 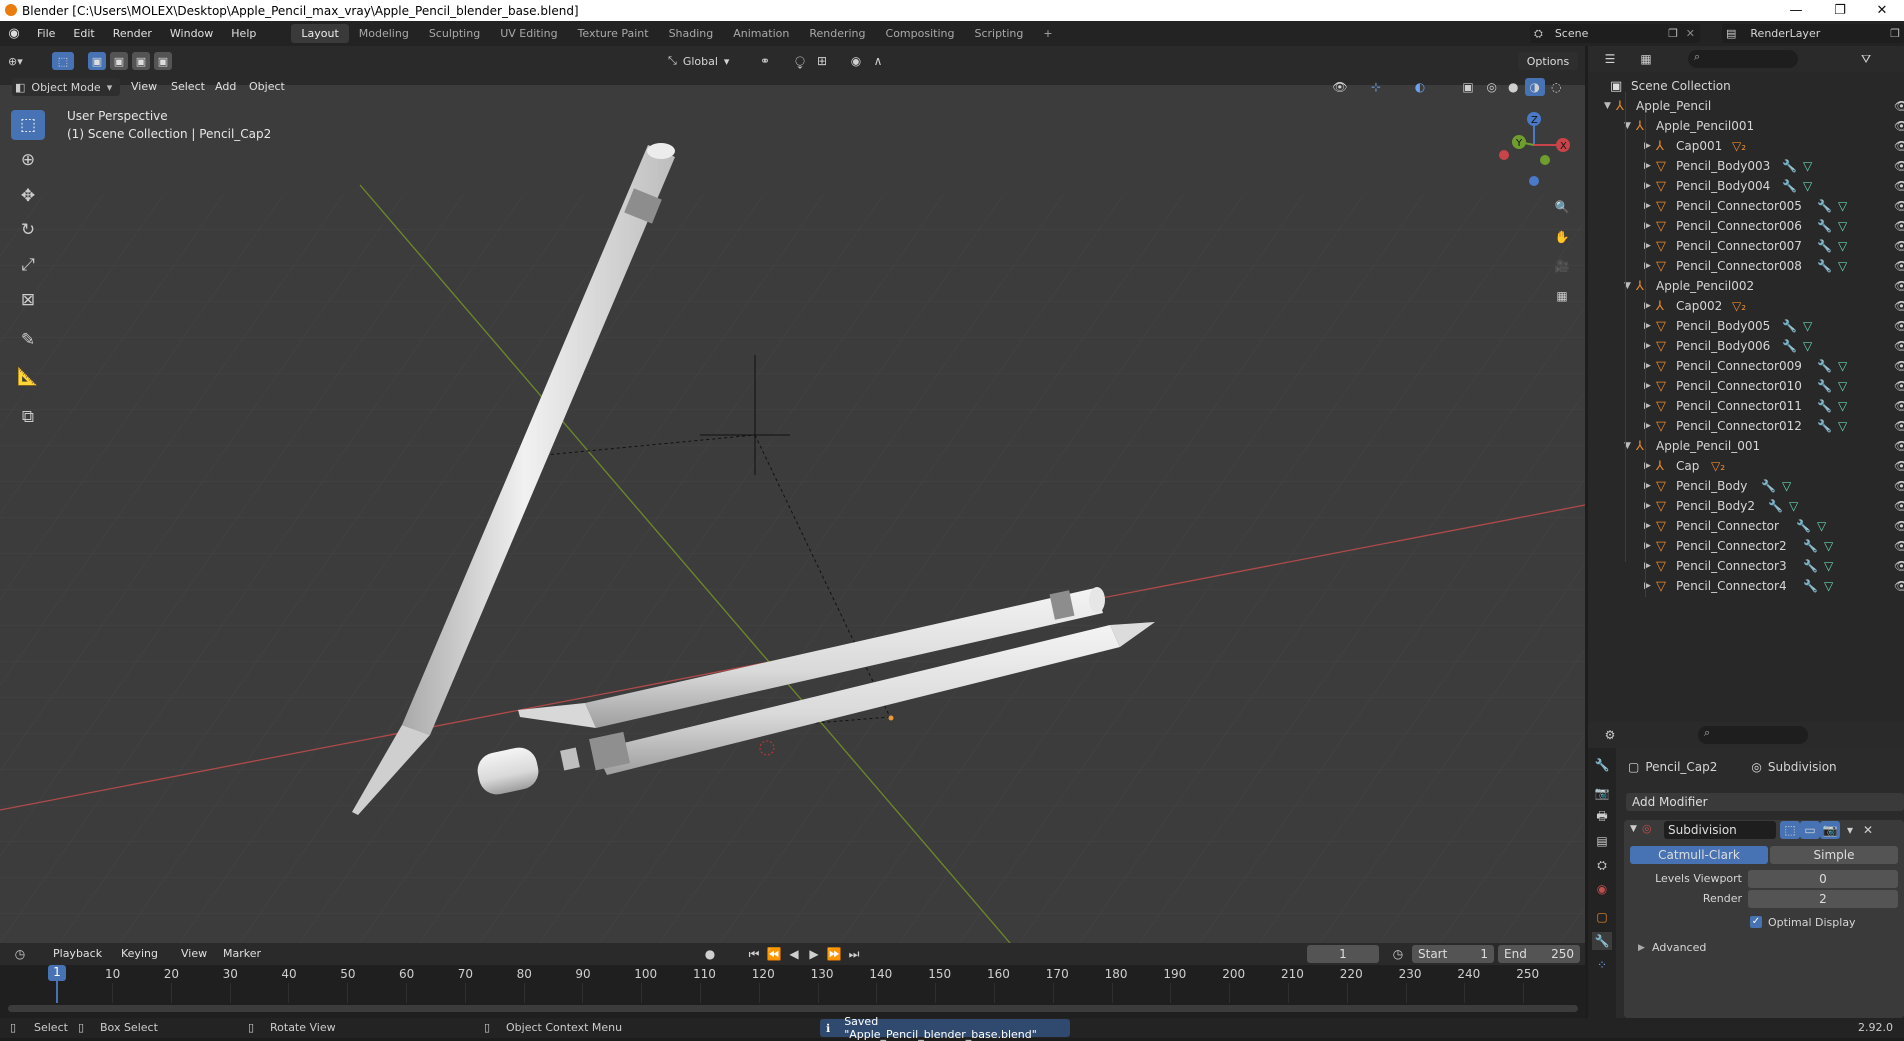 I want to click on object-mode-dropdown: ◧ Object Mode ▾, so click(x=66, y=87).